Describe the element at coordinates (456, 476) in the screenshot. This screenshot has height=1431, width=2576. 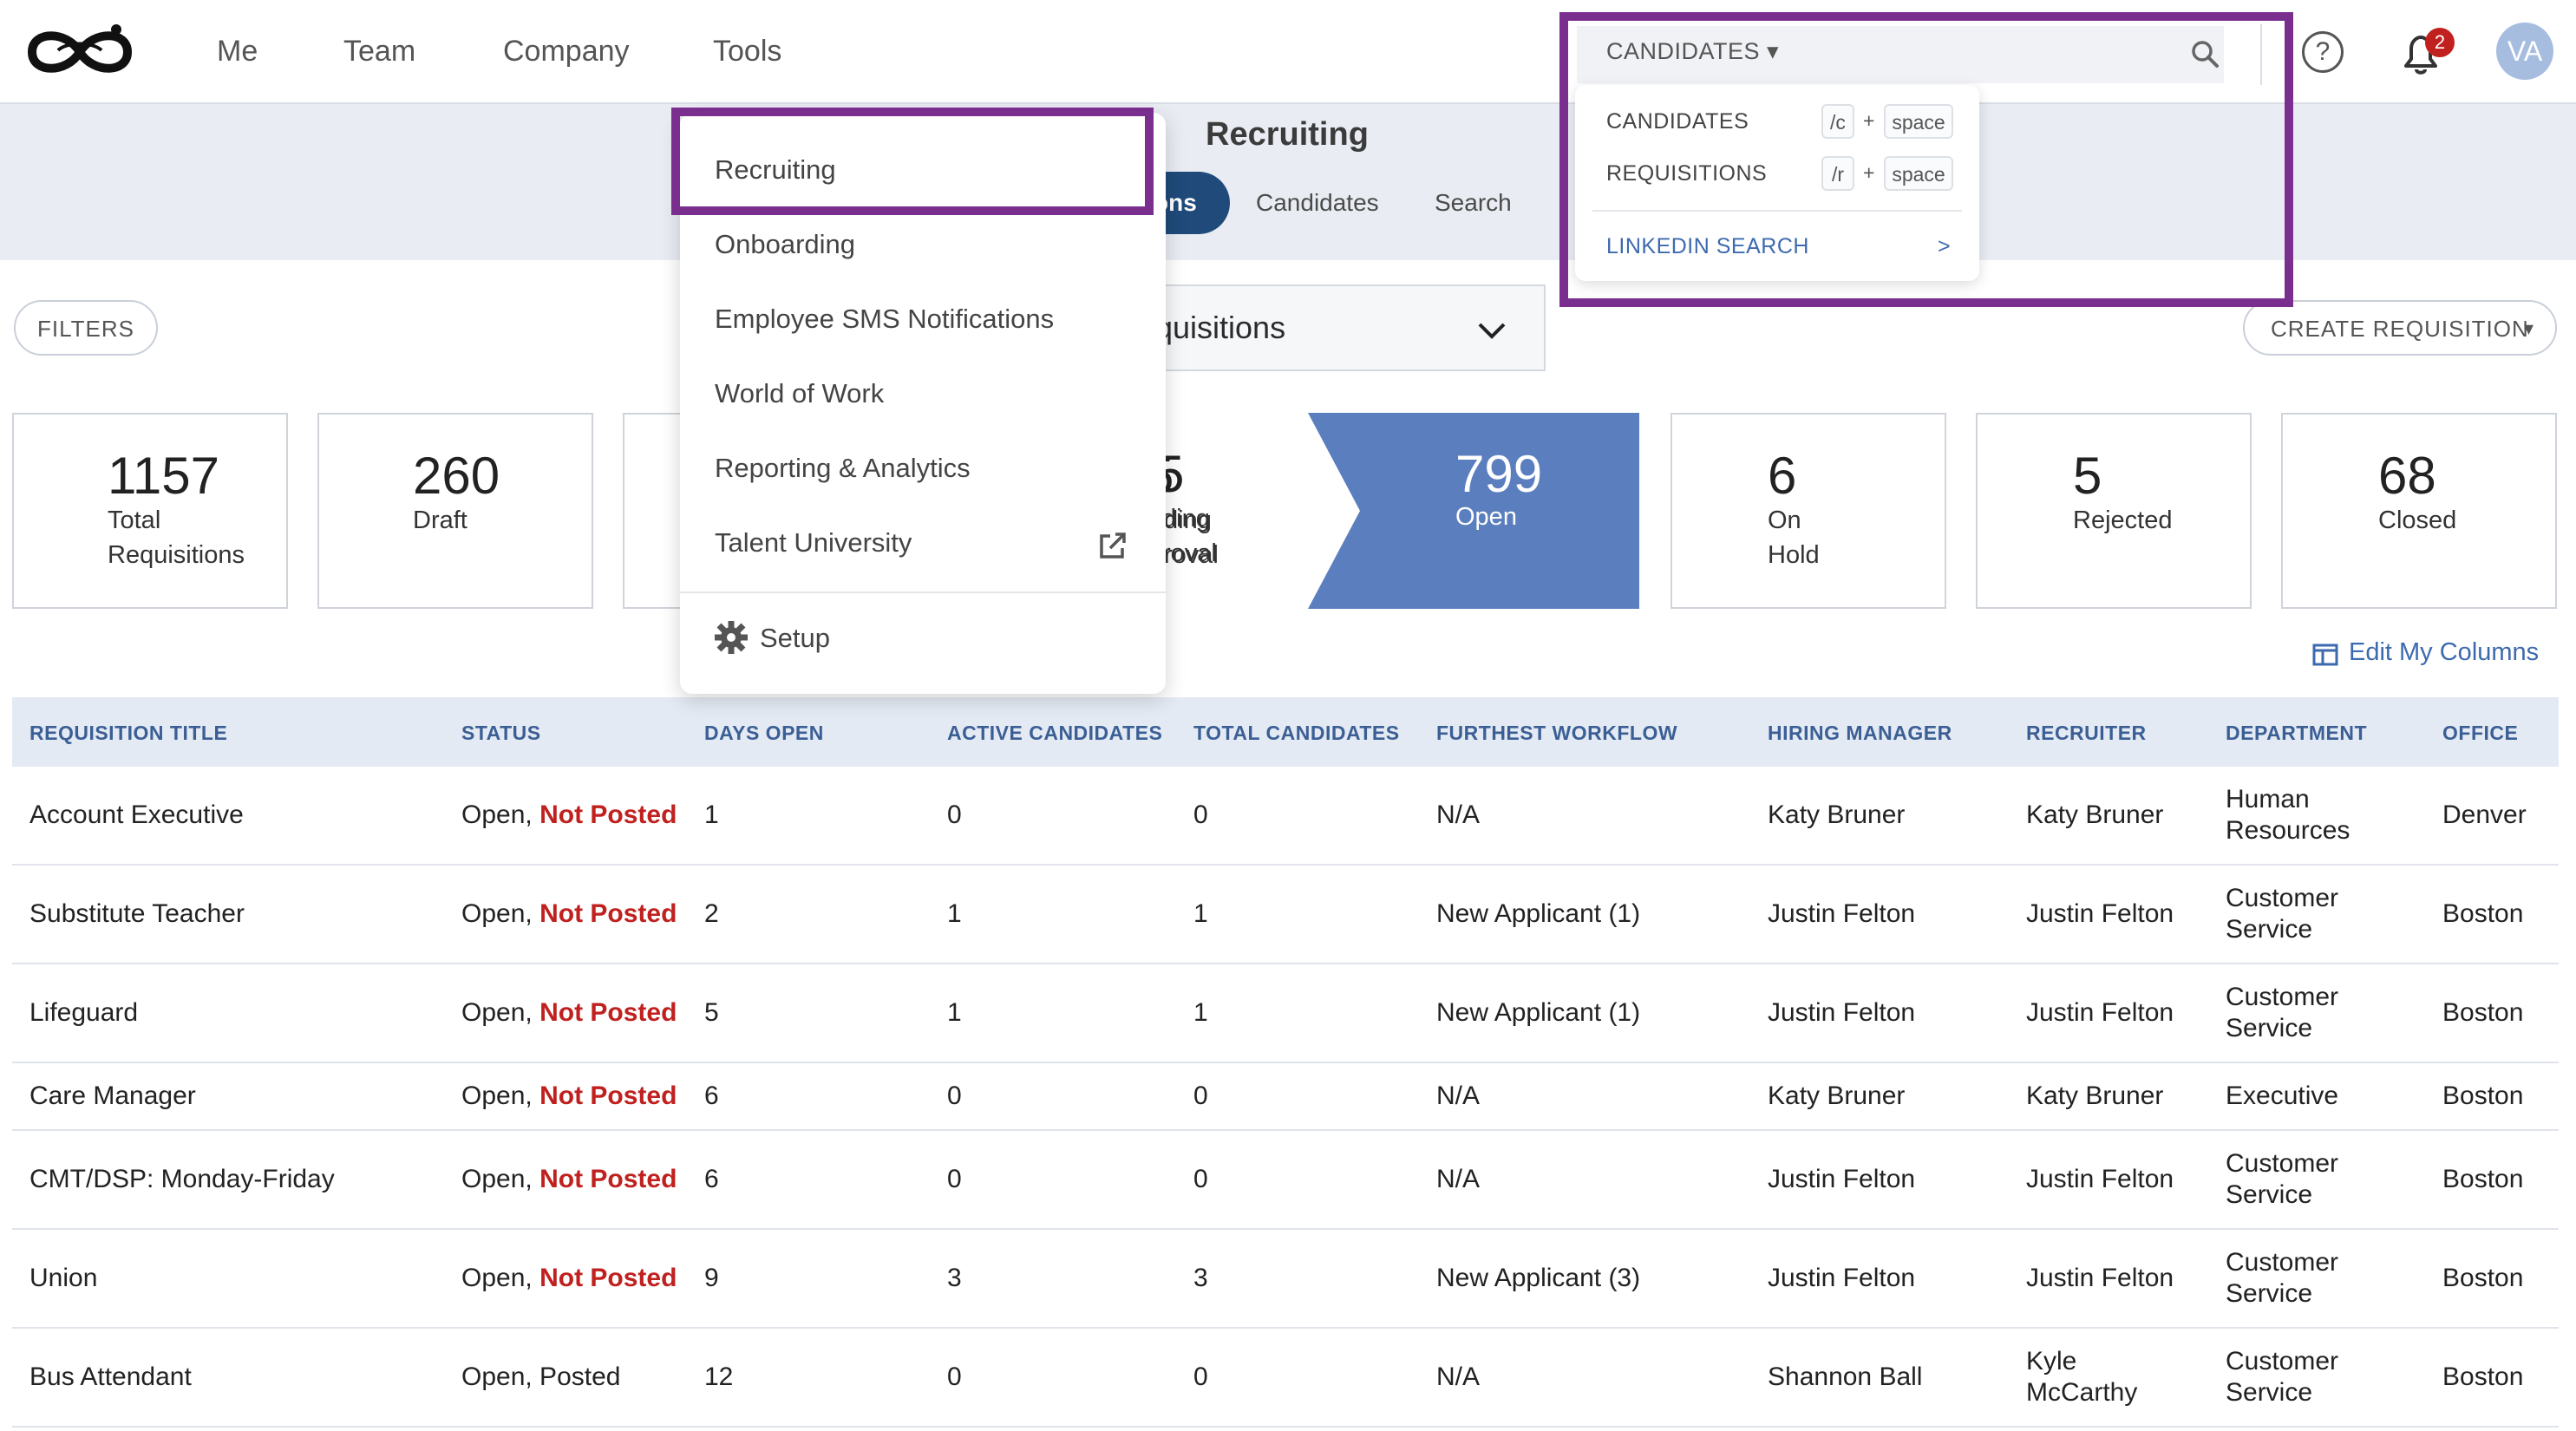
I see `stat-value: 260` at that location.